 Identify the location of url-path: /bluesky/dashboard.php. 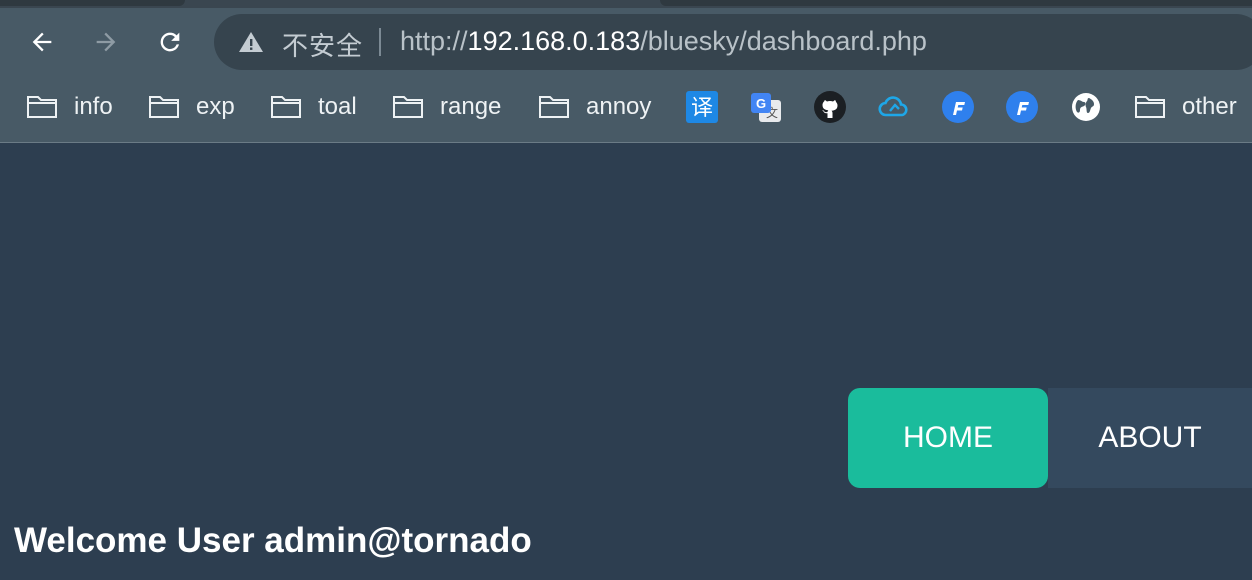
(783, 41).